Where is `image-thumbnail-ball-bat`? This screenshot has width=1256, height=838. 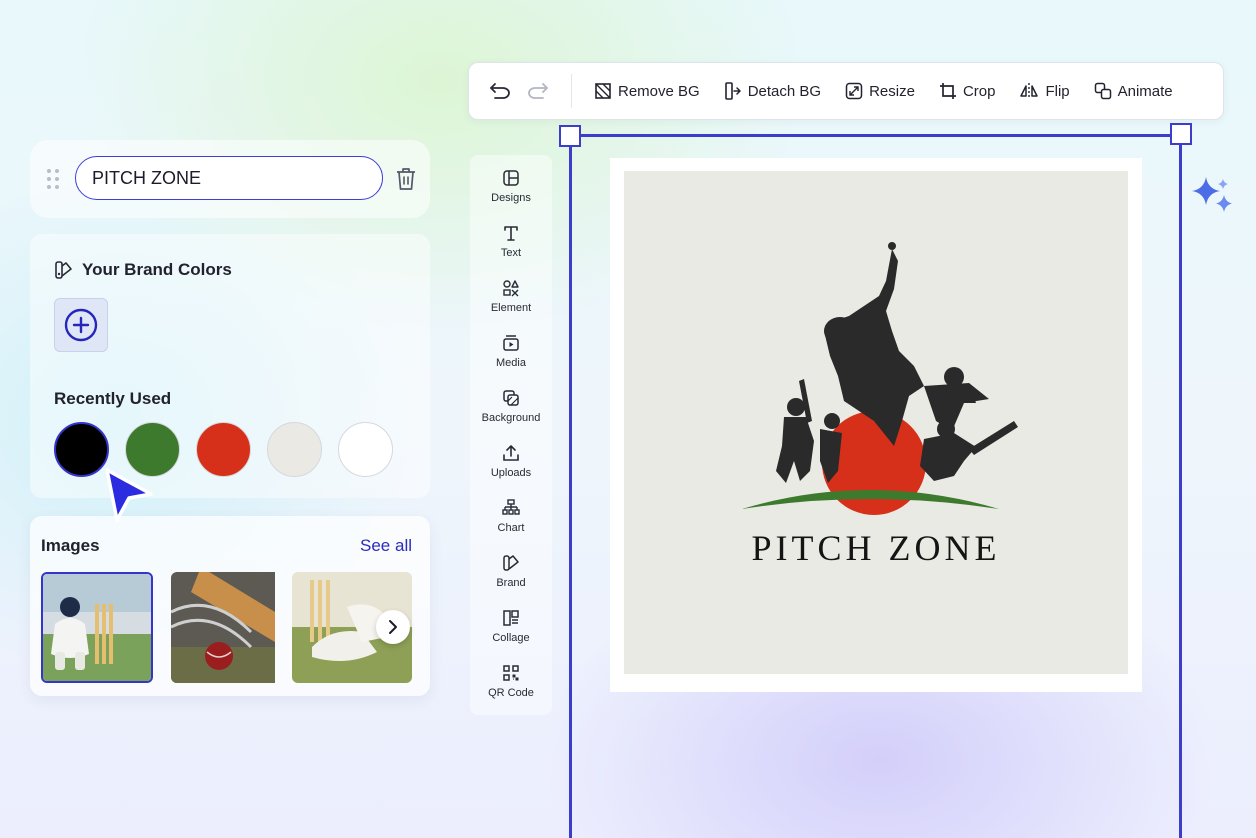 image-thumbnail-ball-bat is located at coordinates (227, 627).